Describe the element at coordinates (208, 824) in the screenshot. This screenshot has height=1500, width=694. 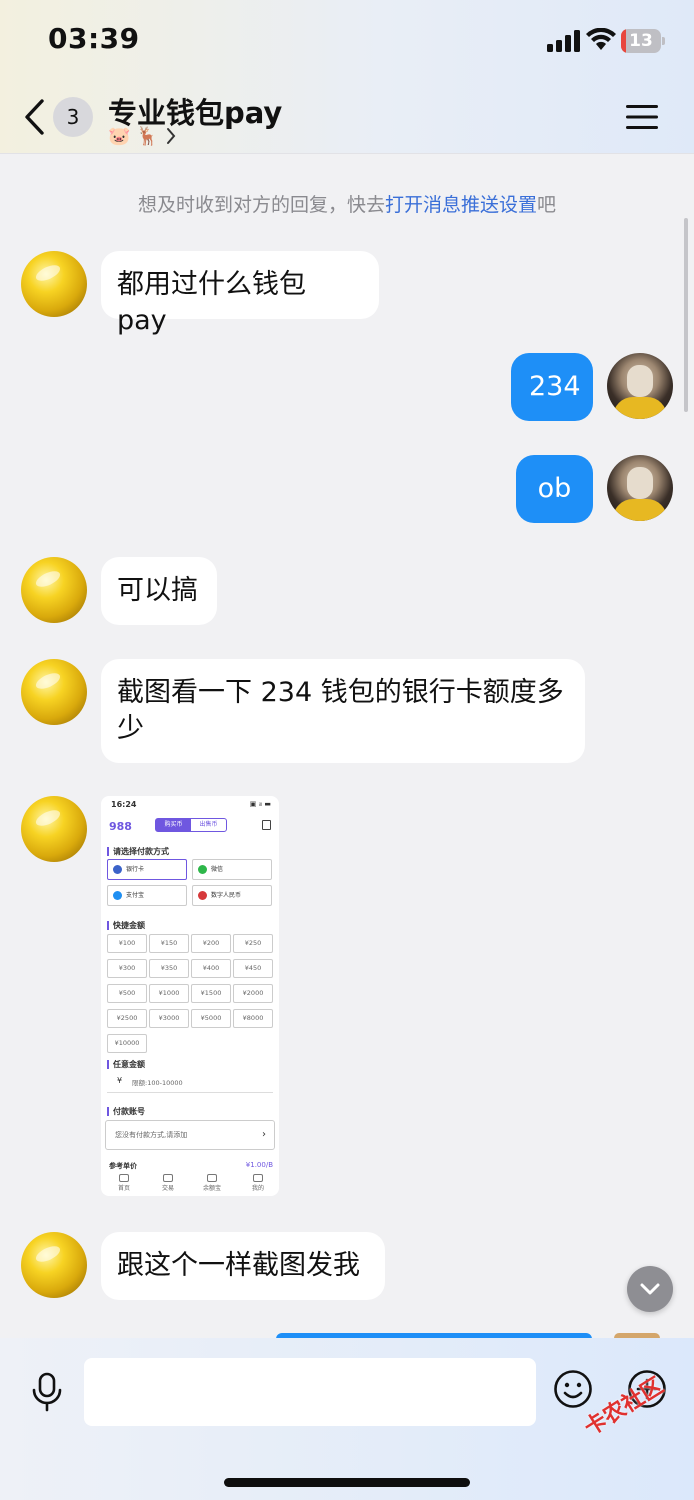
I see `shot-tab-sell: 出售币` at that location.